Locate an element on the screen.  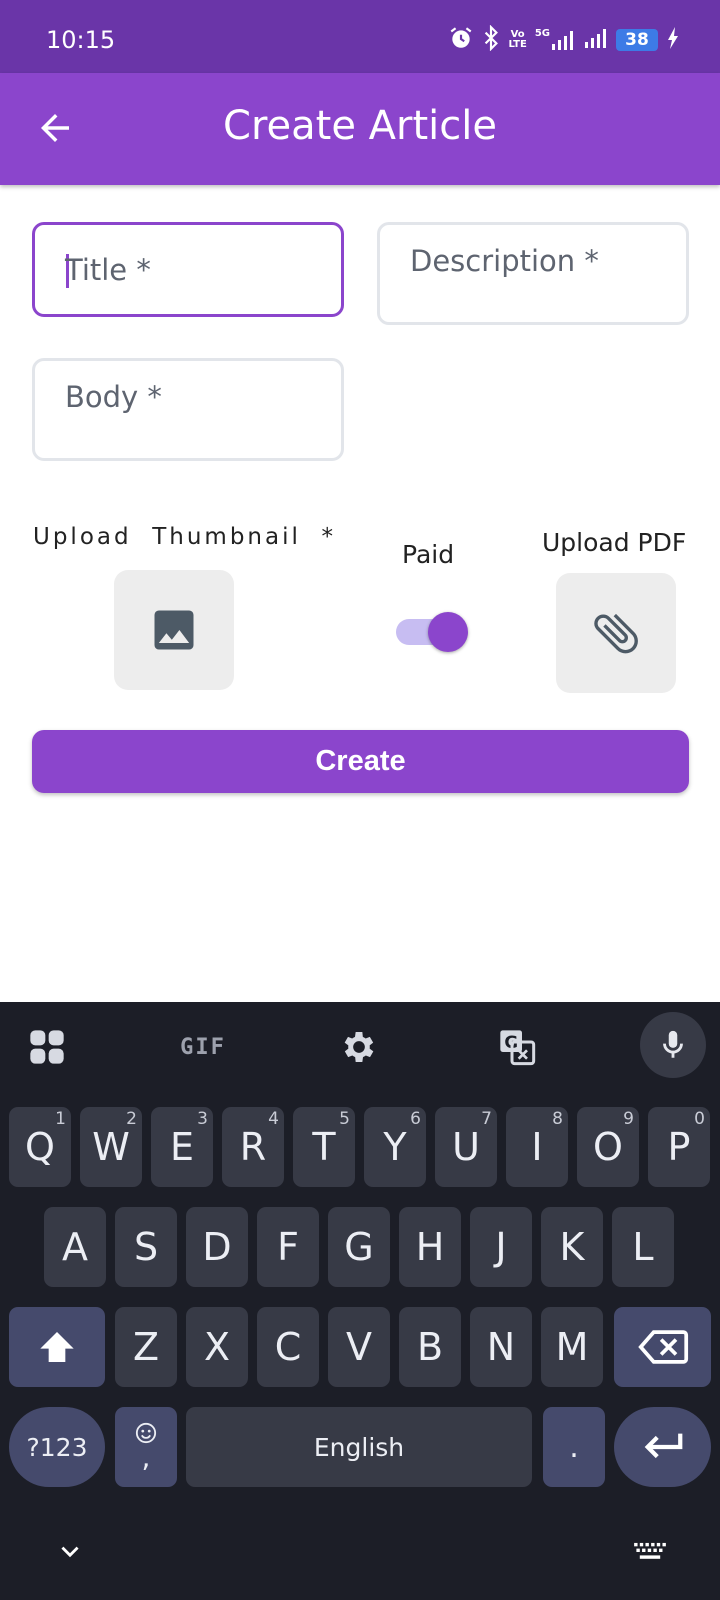
period-key: . is located at coordinates (574, 1447).